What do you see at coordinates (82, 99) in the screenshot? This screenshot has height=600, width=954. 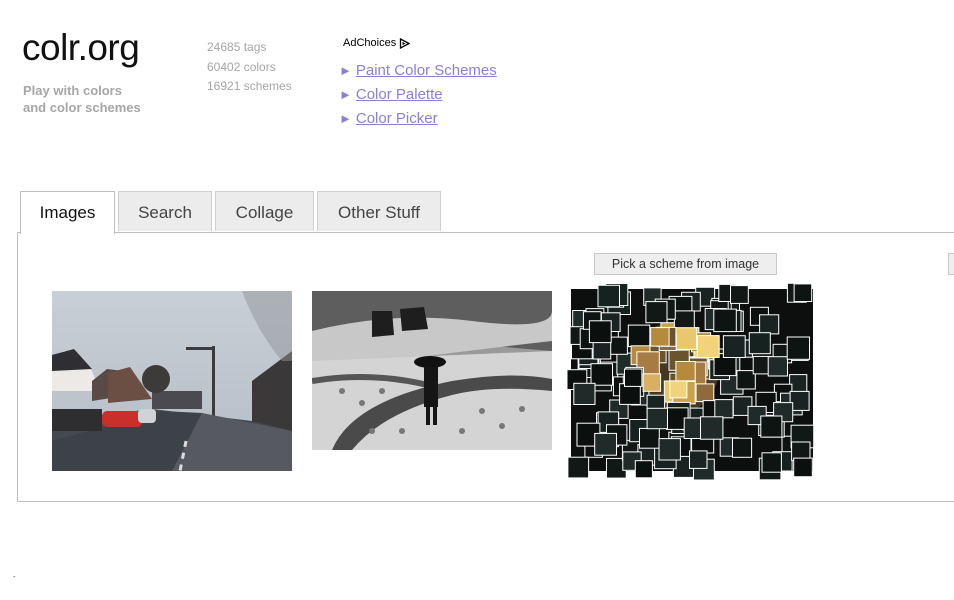 I see `site-tagline: Play with colors and color schemes` at bounding box center [82, 99].